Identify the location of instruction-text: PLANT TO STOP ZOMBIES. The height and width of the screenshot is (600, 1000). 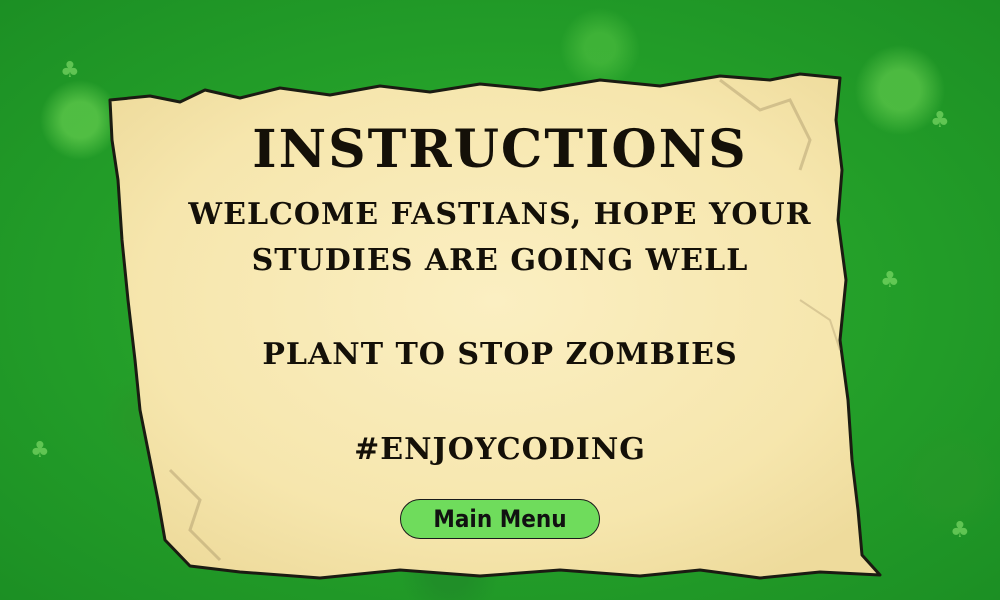
(500, 354).